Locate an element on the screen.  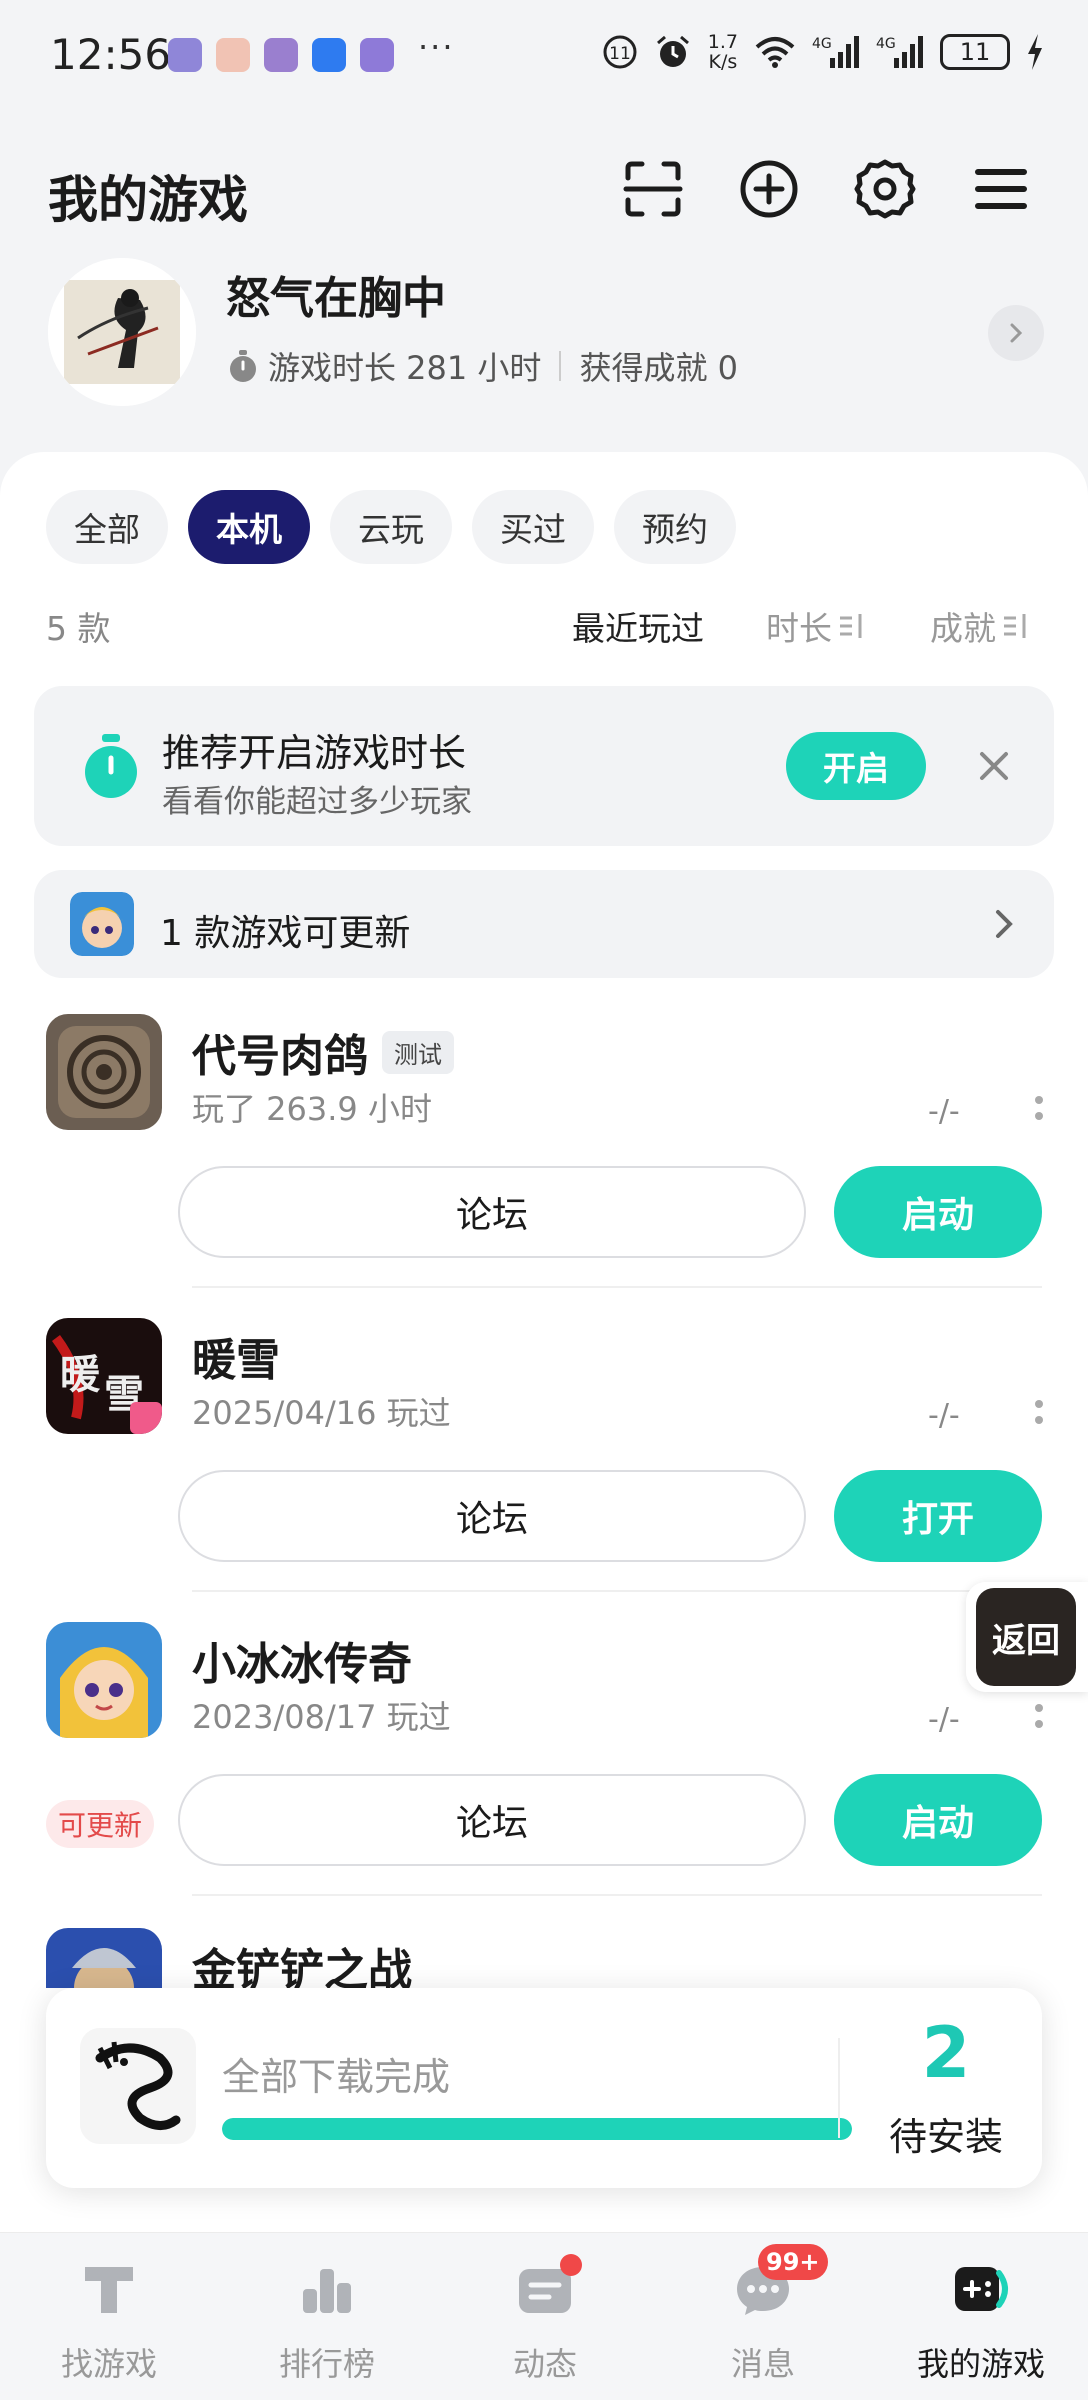
game-title: 小冰冰传奇 is located at coordinates (302, 1660).